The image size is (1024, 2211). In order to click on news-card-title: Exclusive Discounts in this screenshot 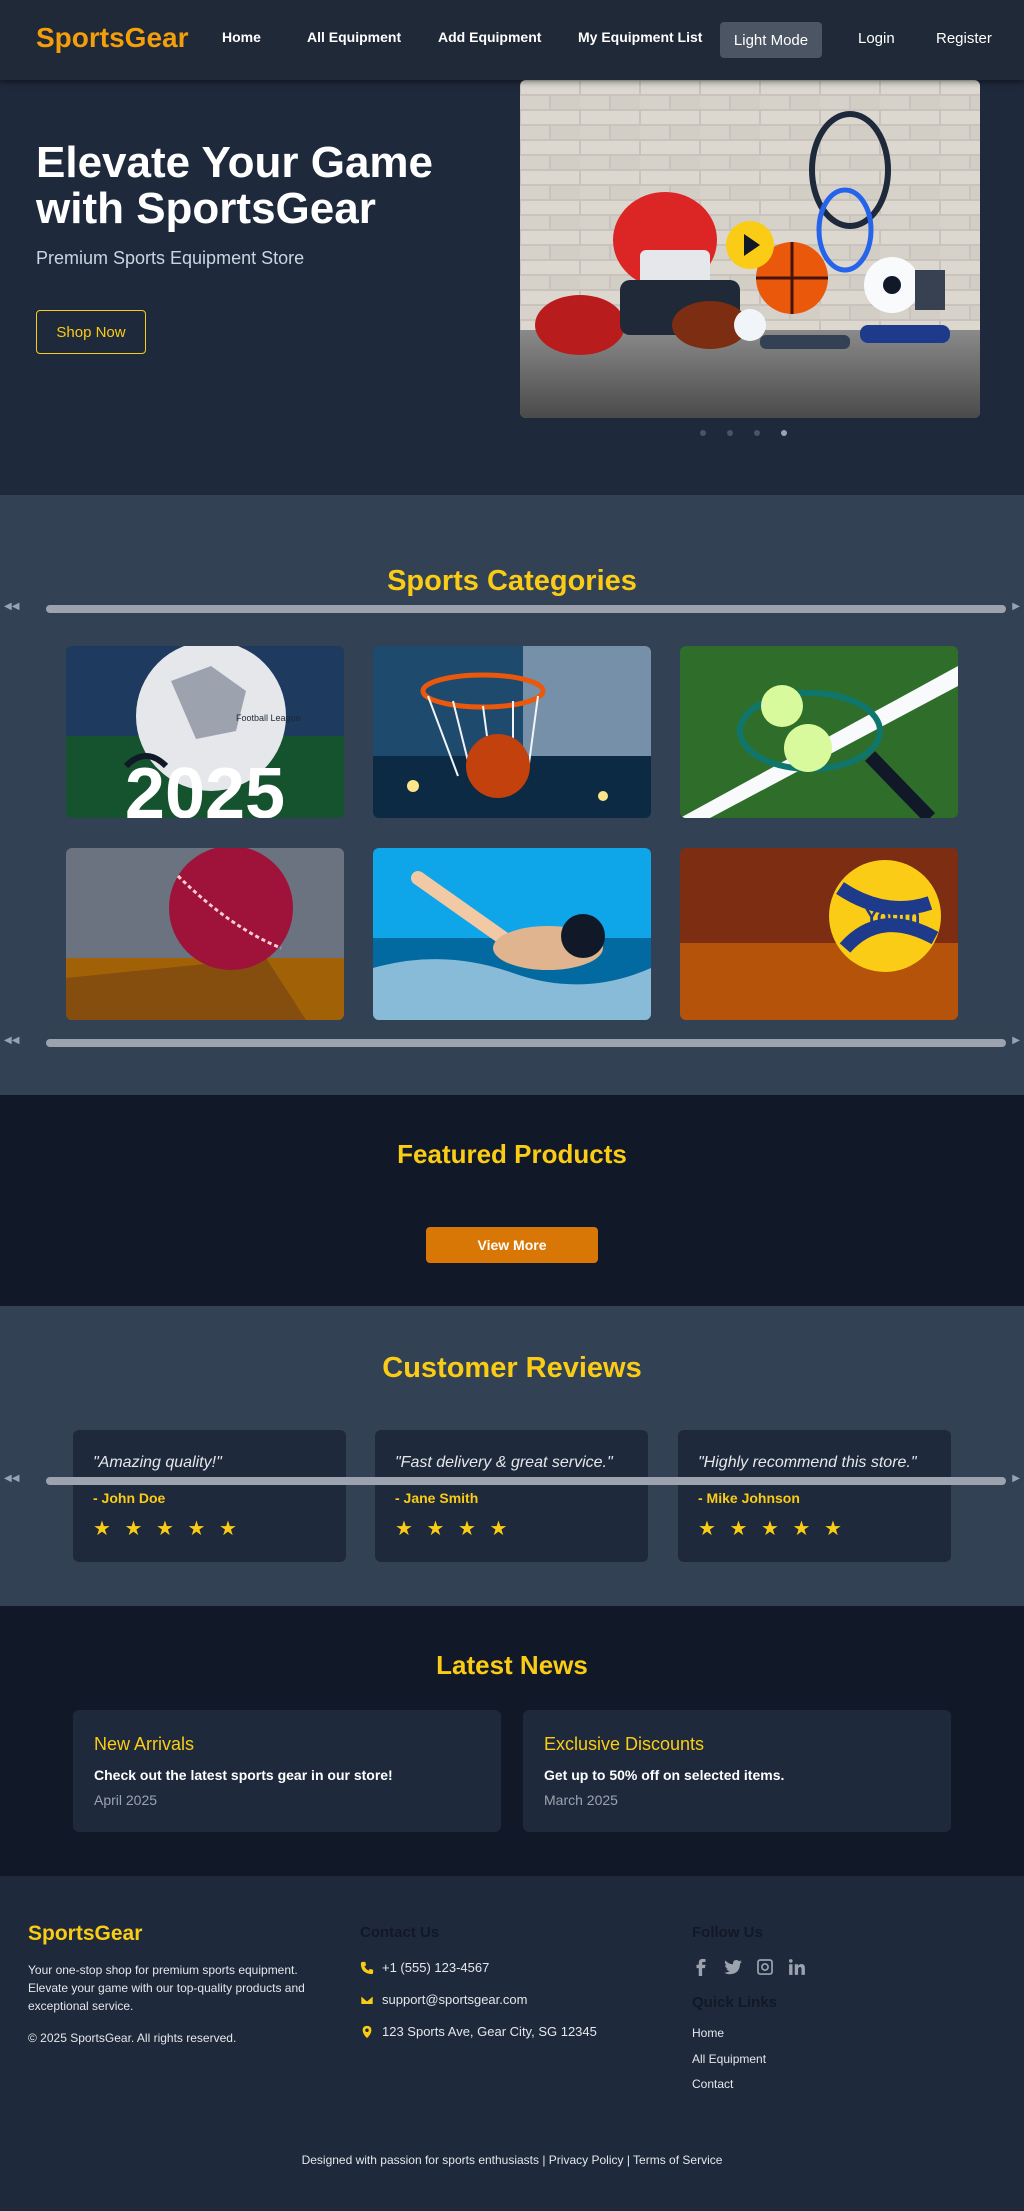, I will do `click(624, 1744)`.